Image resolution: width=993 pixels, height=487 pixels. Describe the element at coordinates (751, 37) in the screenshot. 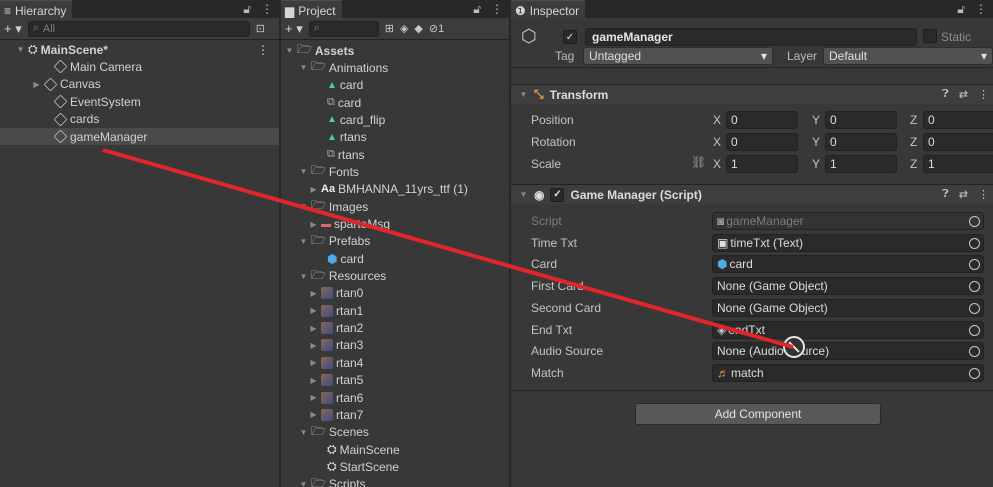

I see `object-name-field: gameManager` at that location.